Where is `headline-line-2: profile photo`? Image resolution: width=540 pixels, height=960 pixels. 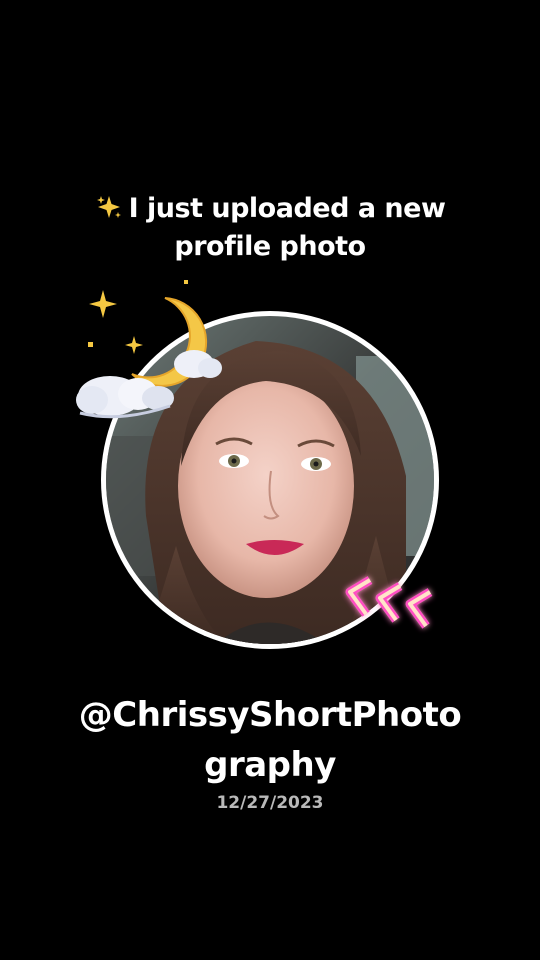
headline-line-2: profile photo is located at coordinates (270, 246).